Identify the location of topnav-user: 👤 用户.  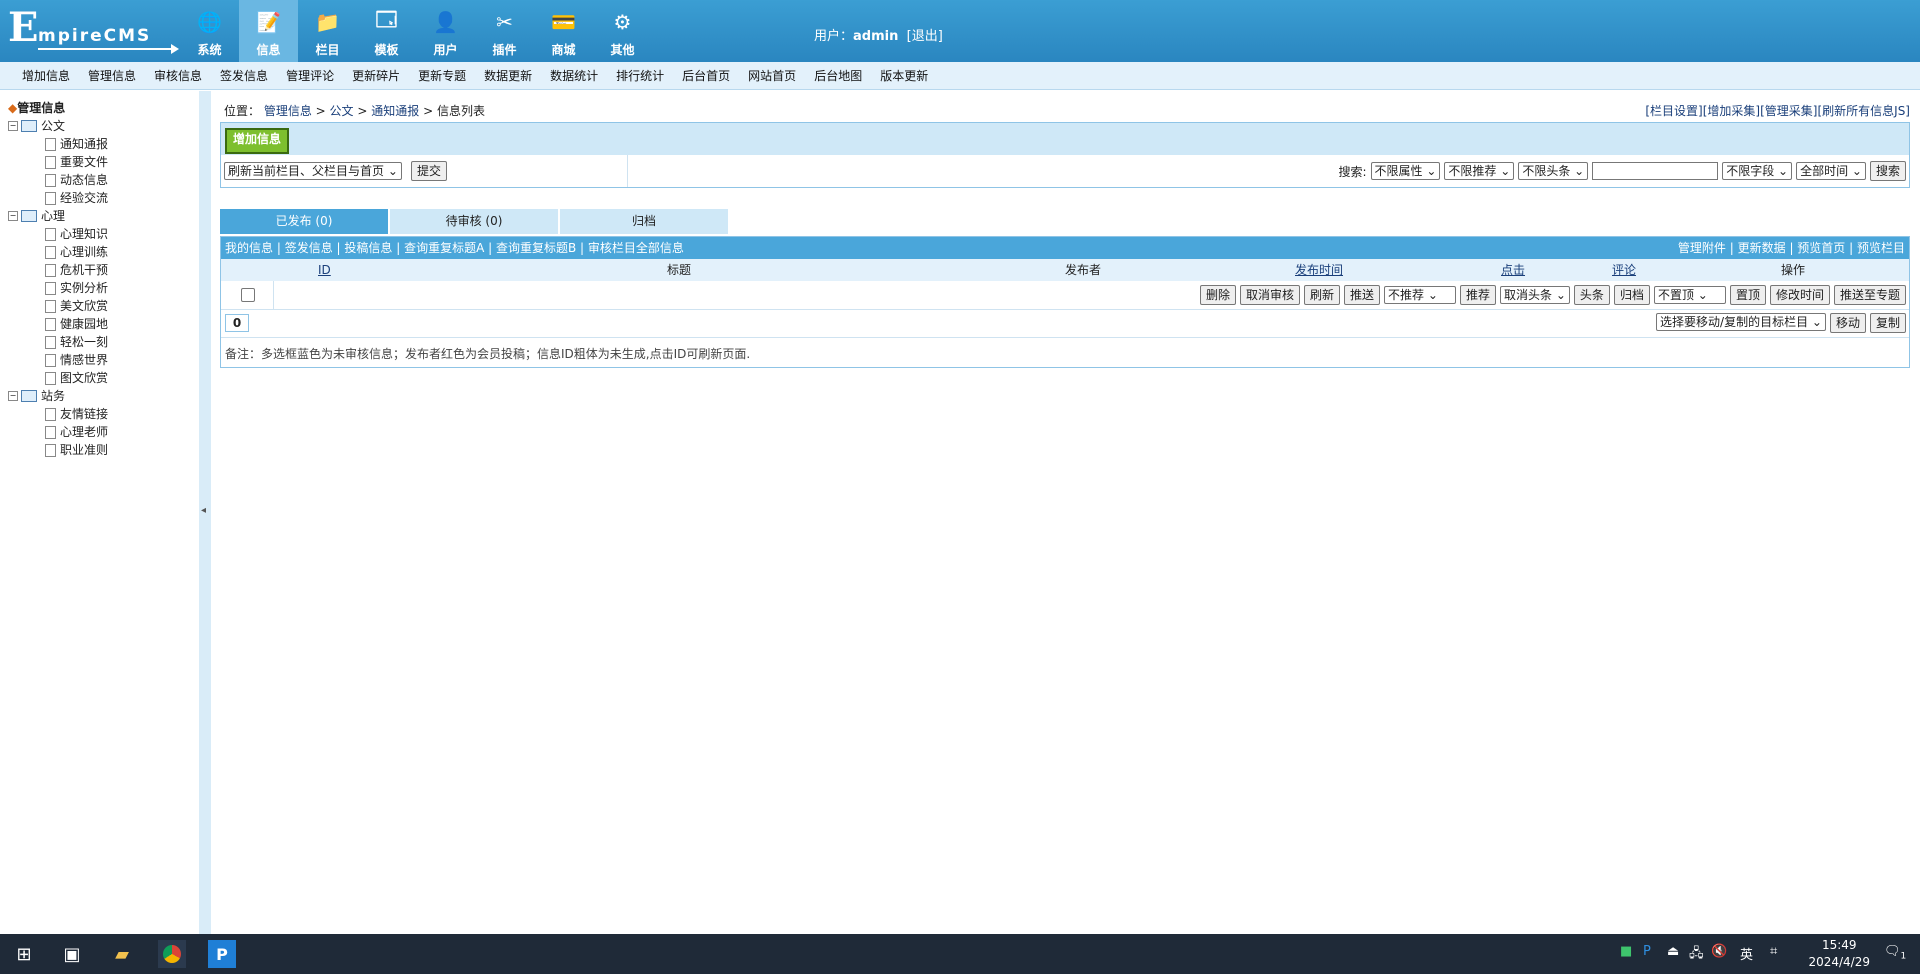
(445, 31).